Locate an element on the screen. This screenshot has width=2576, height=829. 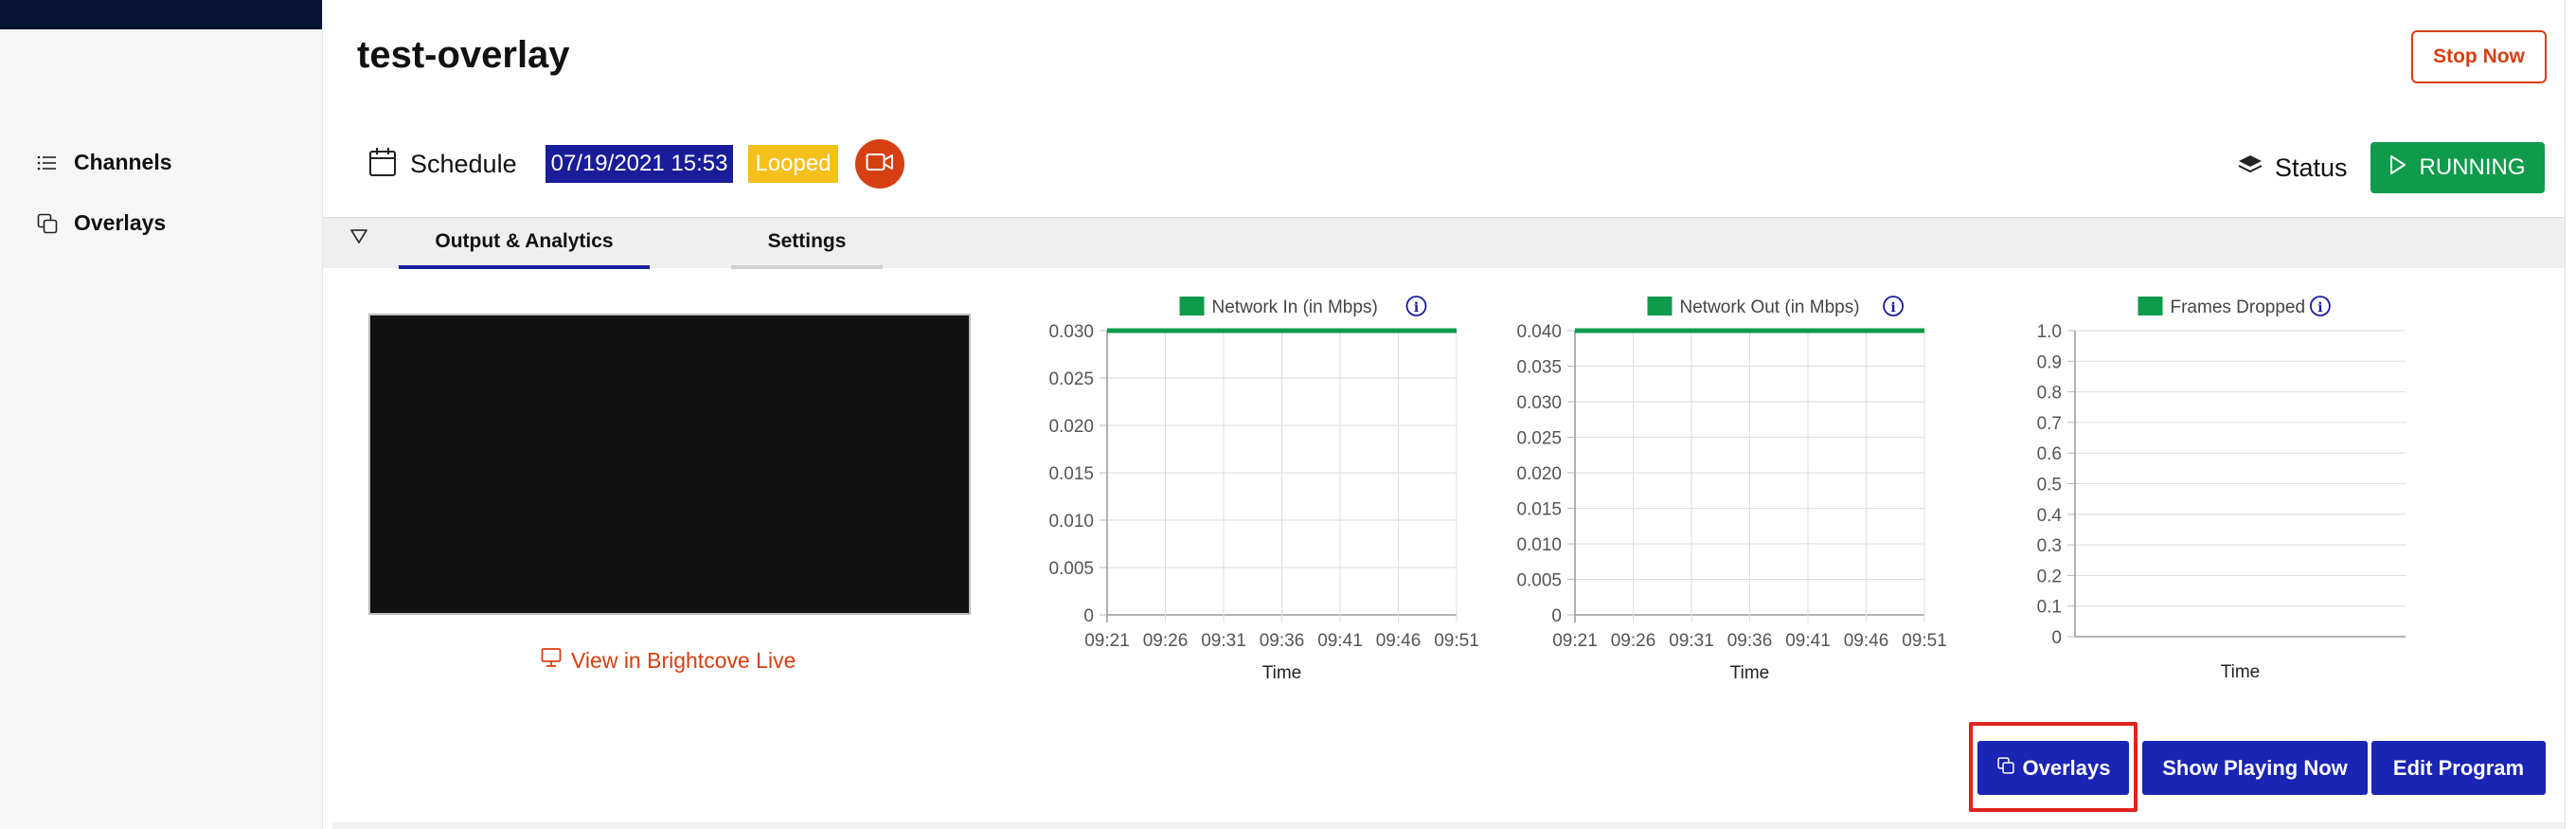
tab-settings: Settings is located at coordinates (807, 243).